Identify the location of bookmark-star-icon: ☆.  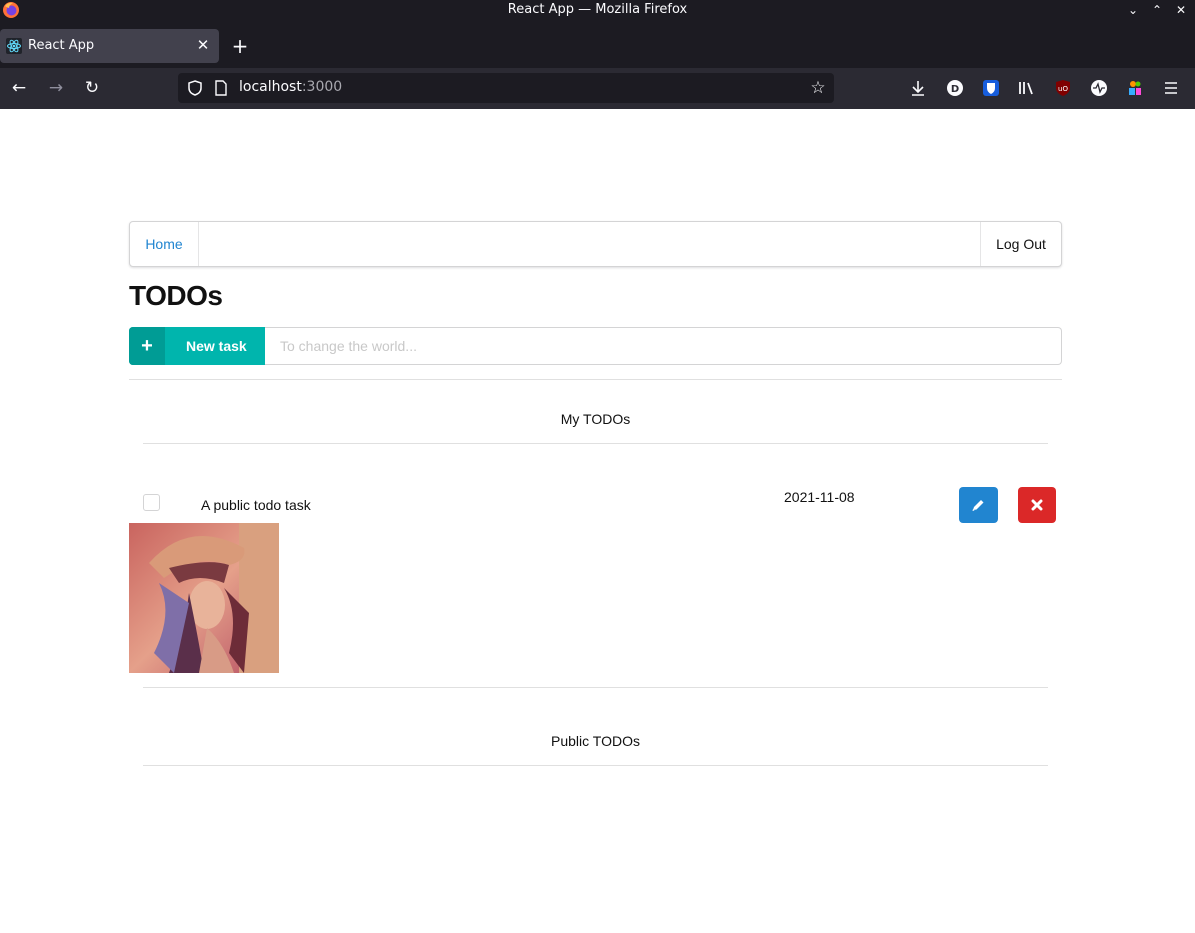
(818, 88).